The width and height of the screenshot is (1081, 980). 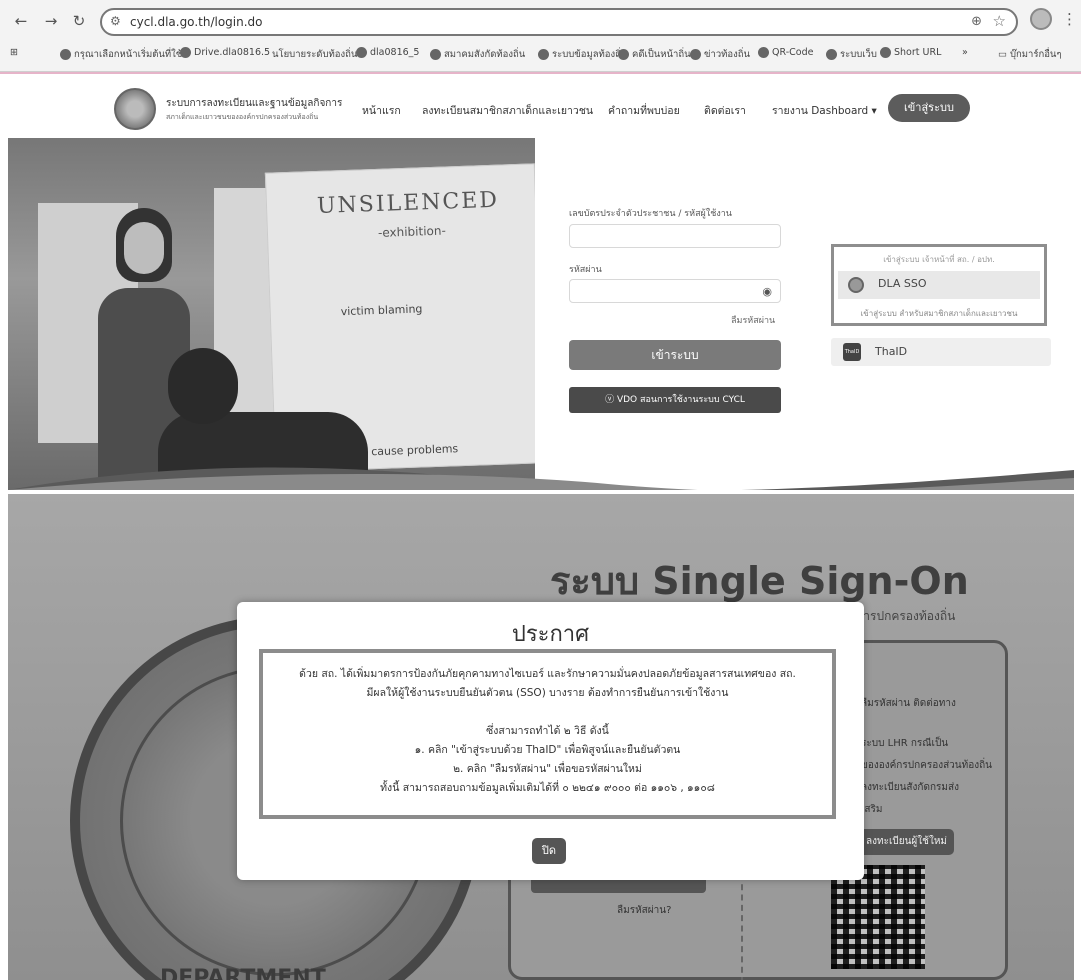 I want to click on nav-dashboard: รายงาน Dashboard ▾, so click(x=824, y=110).